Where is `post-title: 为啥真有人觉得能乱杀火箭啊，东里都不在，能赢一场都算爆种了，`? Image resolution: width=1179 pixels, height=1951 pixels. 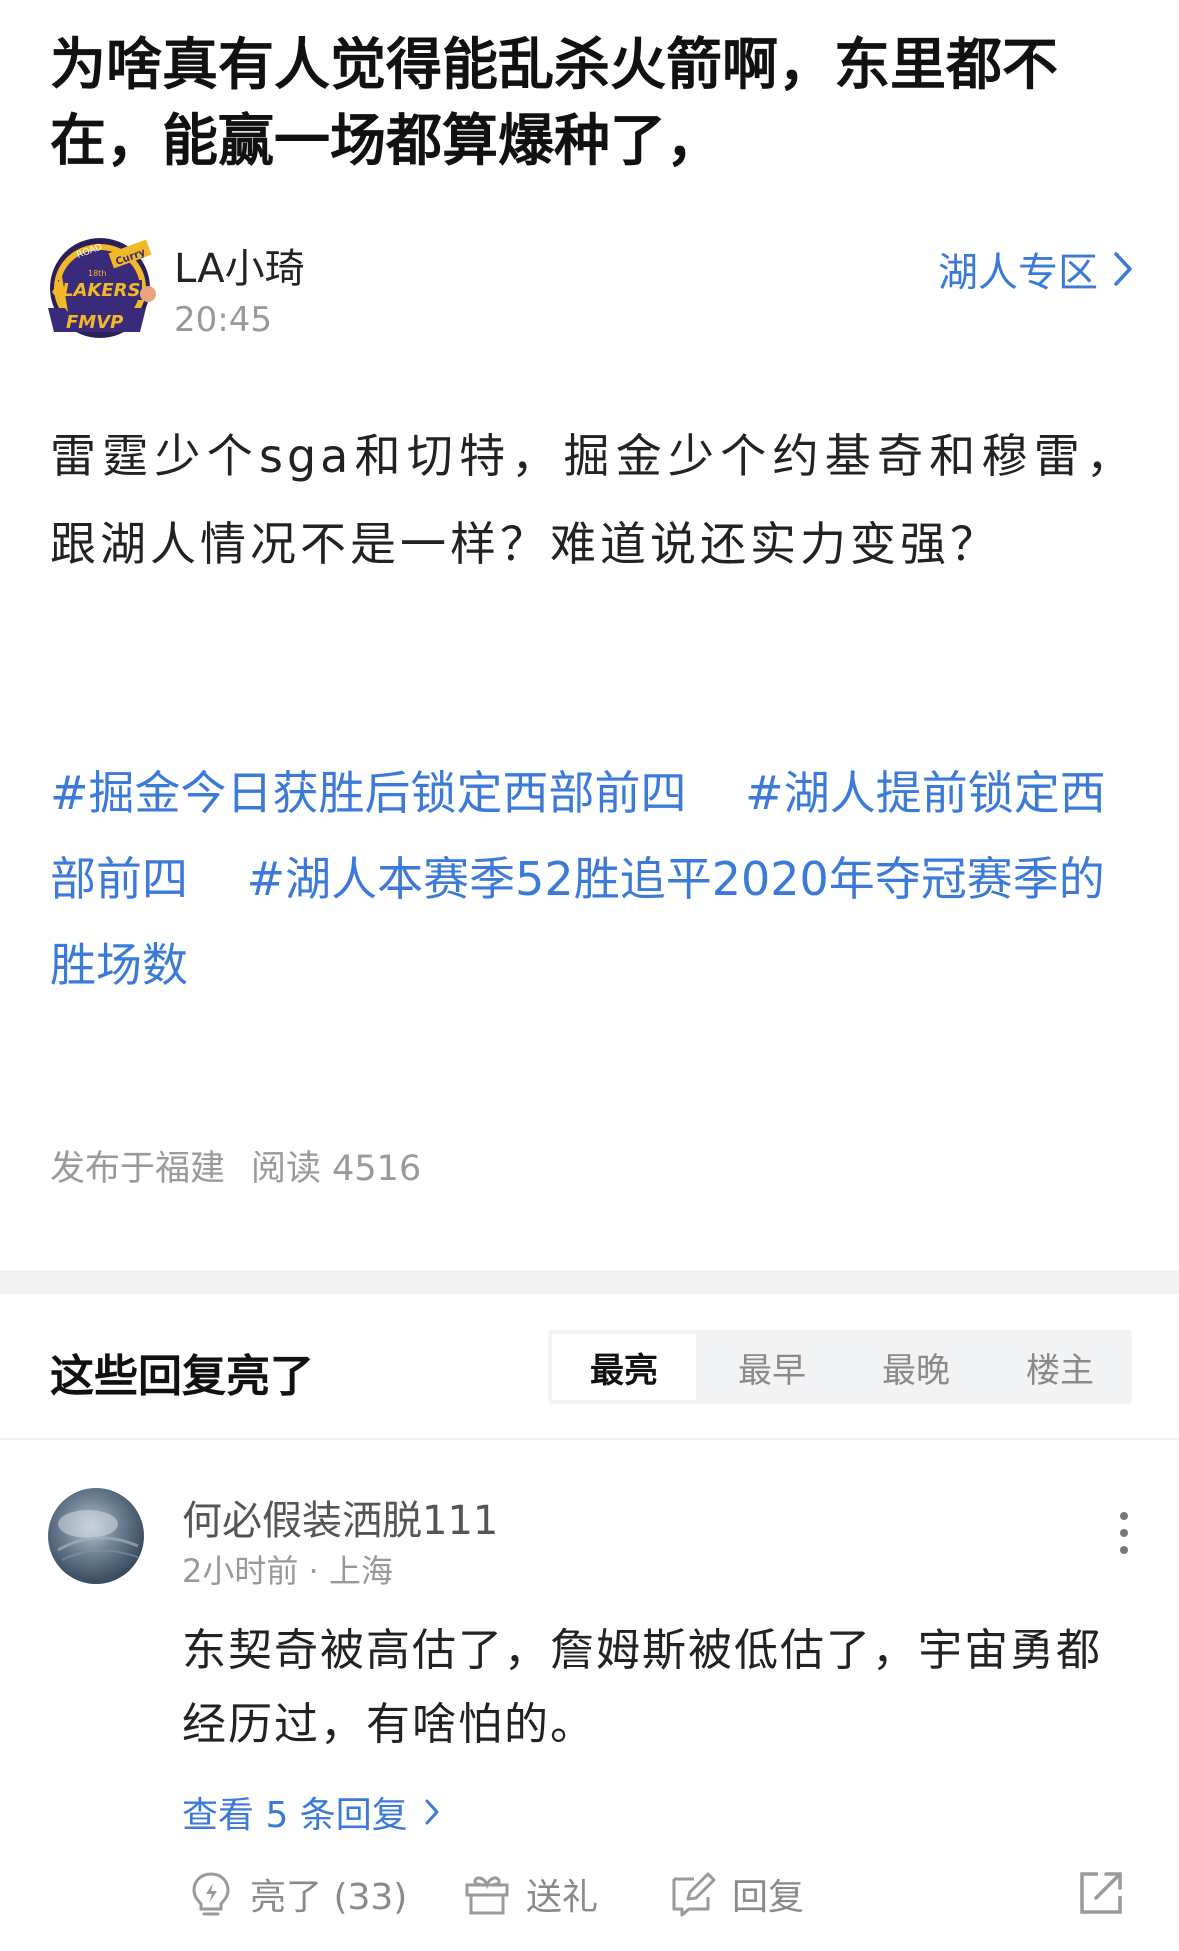
post-title: 为啥真有人觉得能乱杀火箭啊，东里都不在，能赢一场都算爆种了， is located at coordinates (554, 103).